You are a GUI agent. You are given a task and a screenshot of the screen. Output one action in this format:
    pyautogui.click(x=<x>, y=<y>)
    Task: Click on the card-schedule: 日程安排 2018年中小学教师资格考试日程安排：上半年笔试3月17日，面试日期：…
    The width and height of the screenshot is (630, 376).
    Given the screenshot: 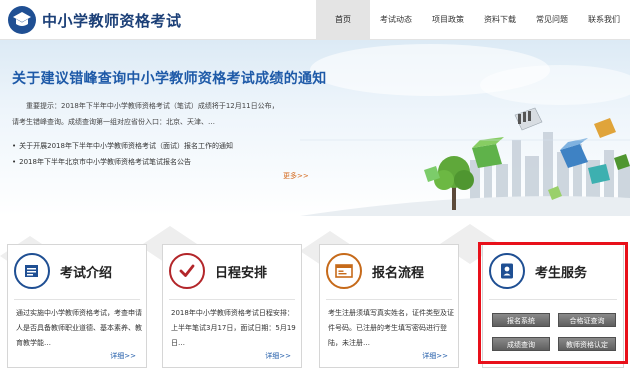 What is the action you would take?
    pyautogui.click(x=232, y=306)
    